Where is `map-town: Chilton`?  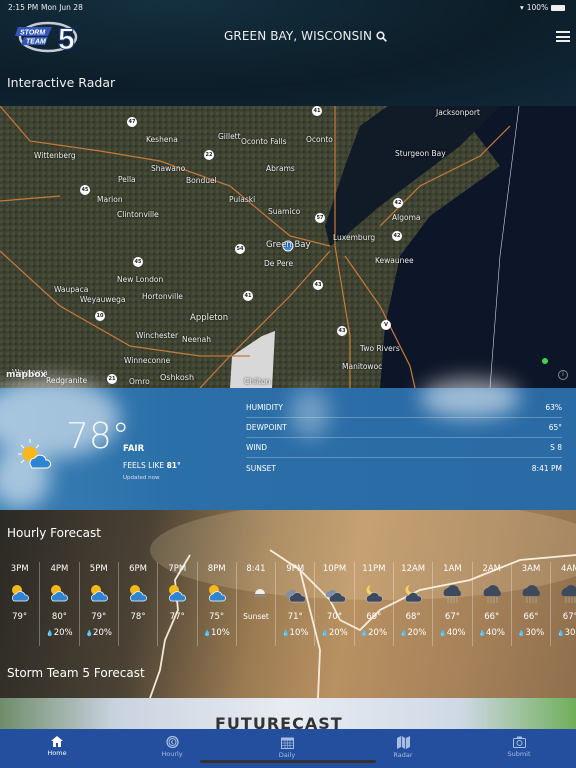
map-town: Chilton is located at coordinates (257, 381).